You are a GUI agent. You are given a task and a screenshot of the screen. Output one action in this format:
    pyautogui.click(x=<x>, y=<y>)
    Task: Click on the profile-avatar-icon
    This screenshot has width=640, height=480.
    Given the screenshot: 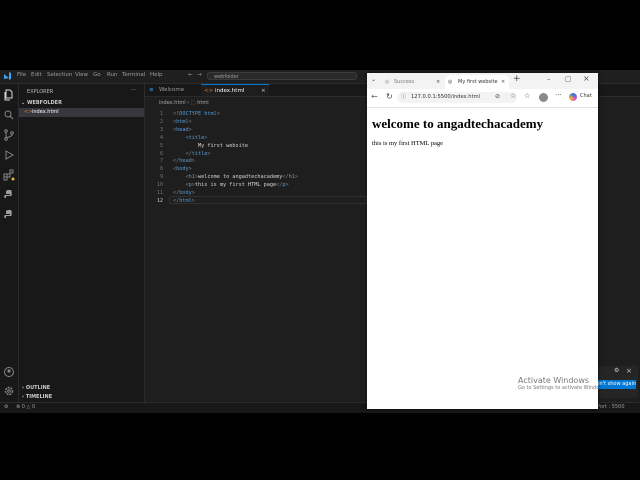 What is the action you would take?
    pyautogui.click(x=543, y=97)
    